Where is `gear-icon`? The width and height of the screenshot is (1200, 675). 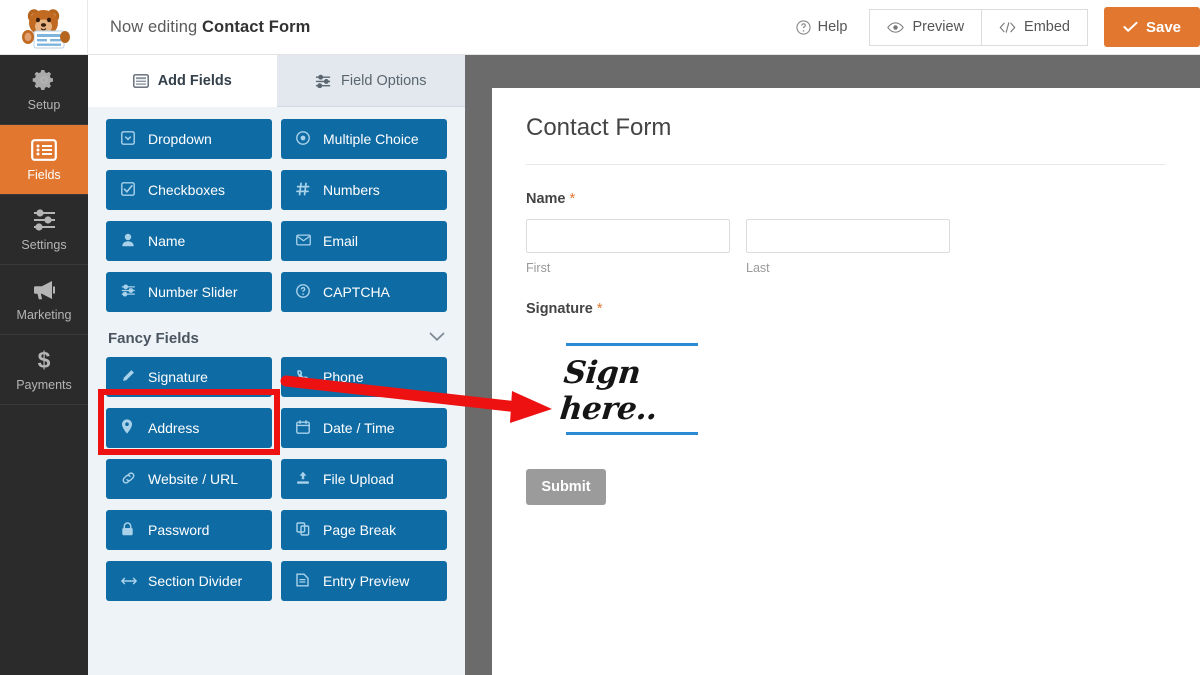 gear-icon is located at coordinates (44, 80).